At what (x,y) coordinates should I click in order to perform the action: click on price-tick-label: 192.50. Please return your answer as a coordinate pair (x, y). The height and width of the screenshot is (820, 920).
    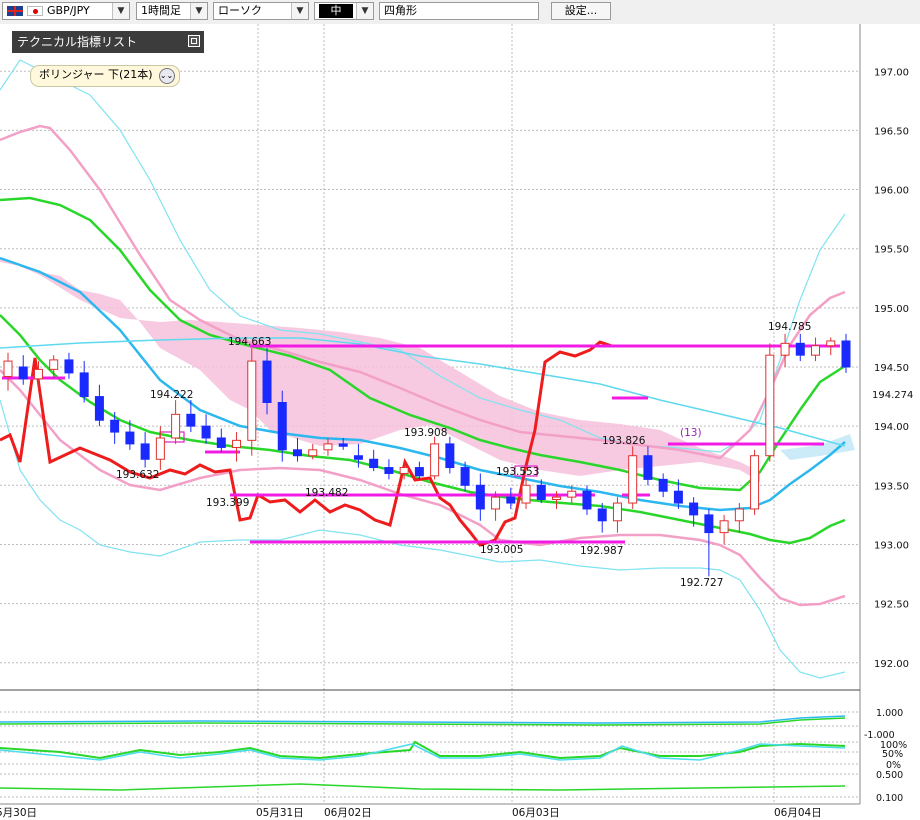
    Looking at the image, I should click on (891, 605).